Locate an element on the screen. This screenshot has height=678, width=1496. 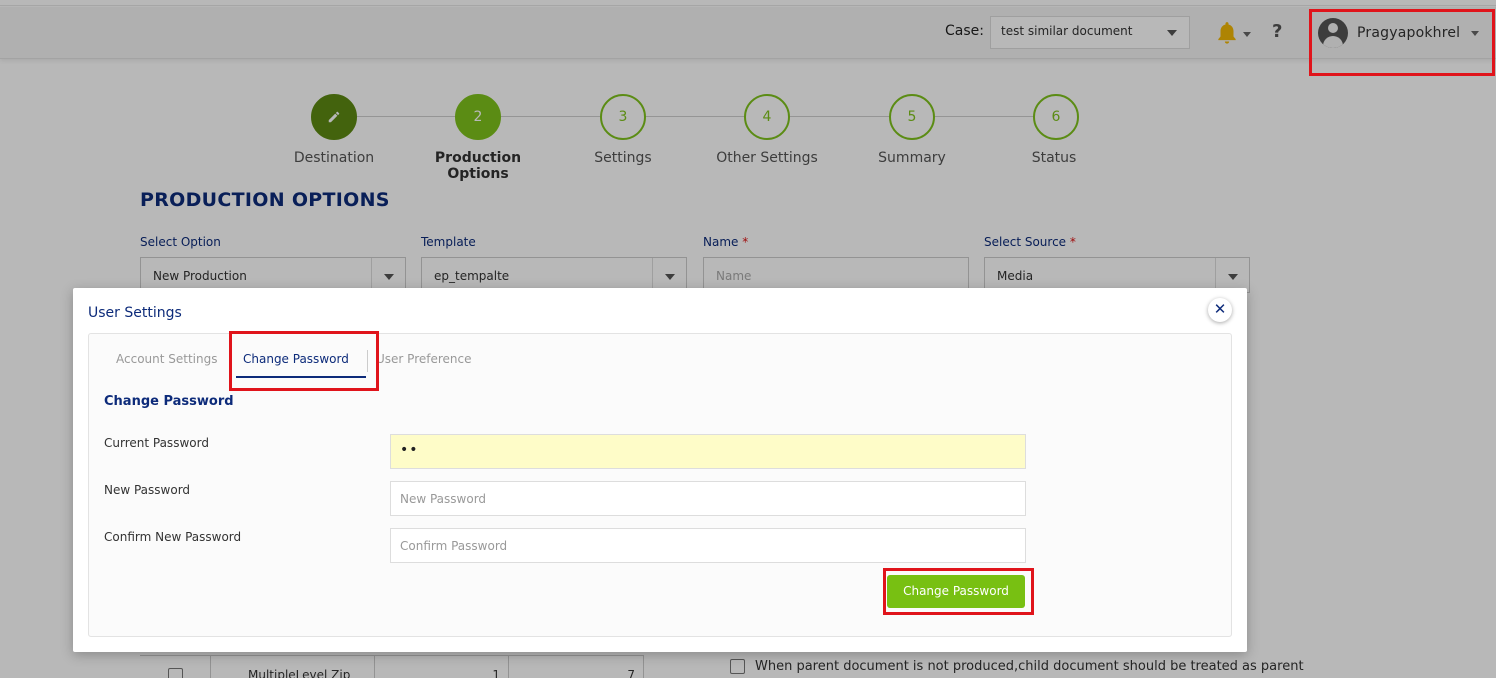
confirm-password-placeholder: Confirm Password is located at coordinates (454, 546).